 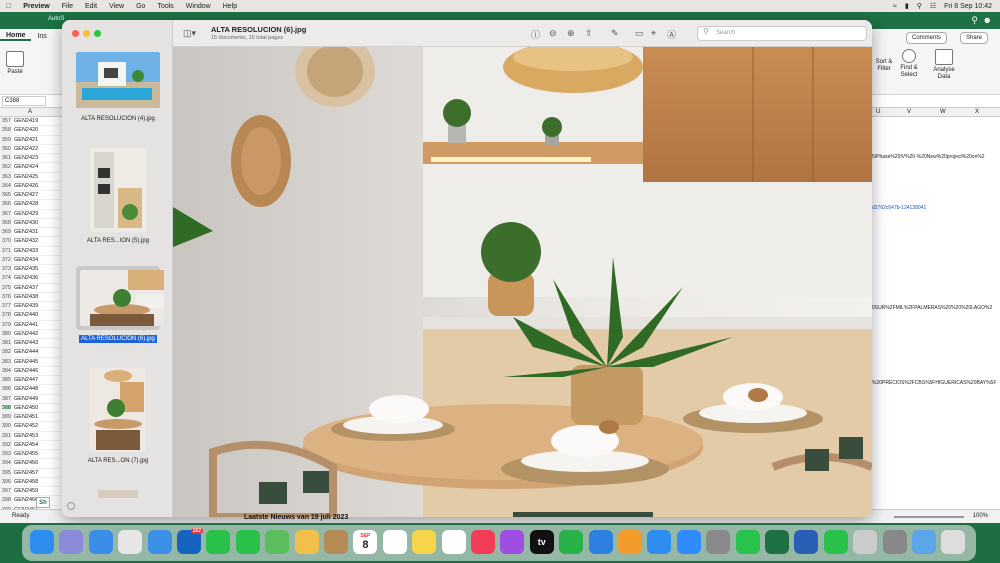 I want to click on row-cell-value: GEN2437, so click(x=25, y=288).